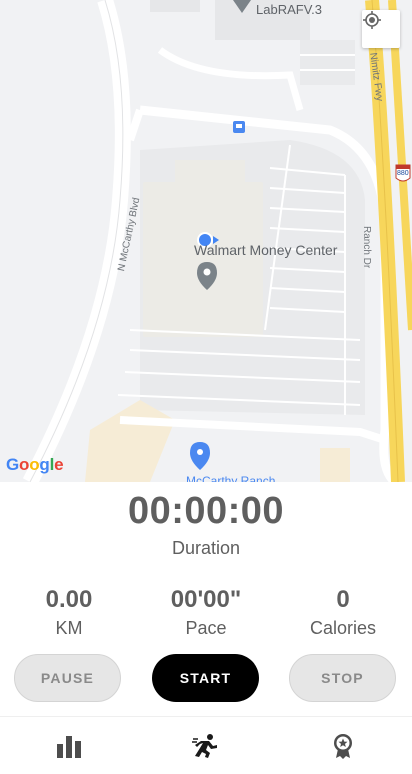 The image size is (412, 774). I want to click on duration-label: Duration, so click(206, 548).